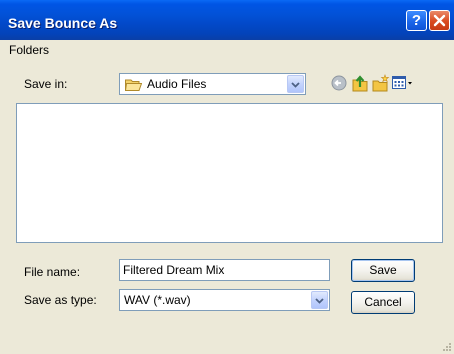 The width and height of the screenshot is (454, 354). Describe the element at coordinates (60, 300) in the screenshot. I see `save-as-type-label: Save as type:` at that location.